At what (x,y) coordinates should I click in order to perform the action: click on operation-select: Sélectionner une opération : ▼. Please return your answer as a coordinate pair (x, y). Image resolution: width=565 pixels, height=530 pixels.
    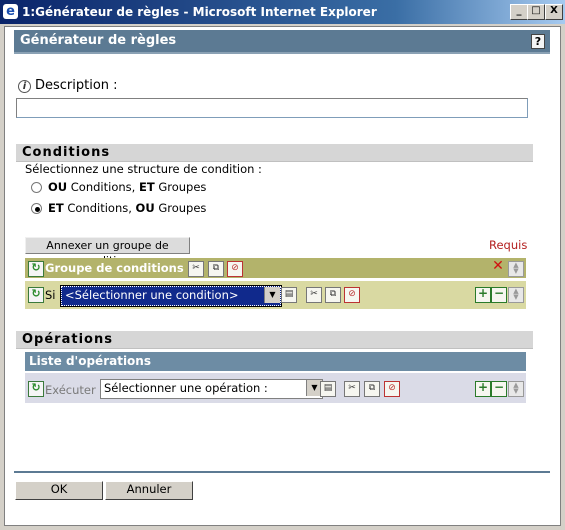
    Looking at the image, I should click on (211, 389).